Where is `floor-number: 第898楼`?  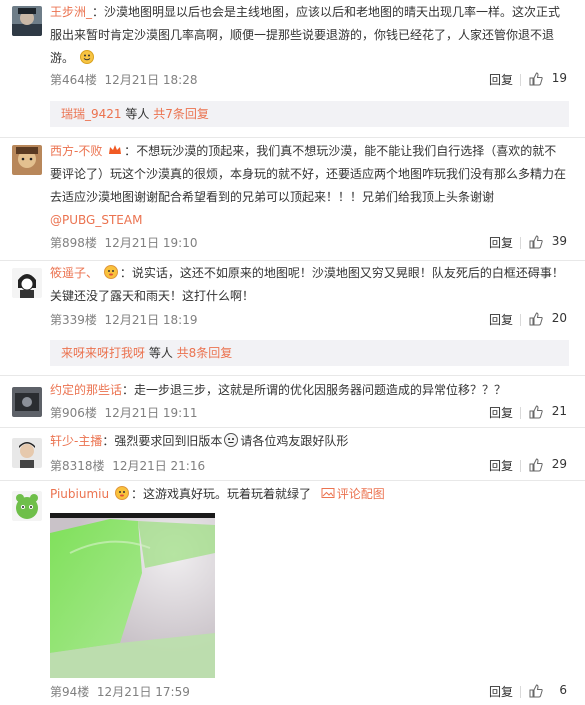
floor-number: 第898楼 is located at coordinates (73, 243).